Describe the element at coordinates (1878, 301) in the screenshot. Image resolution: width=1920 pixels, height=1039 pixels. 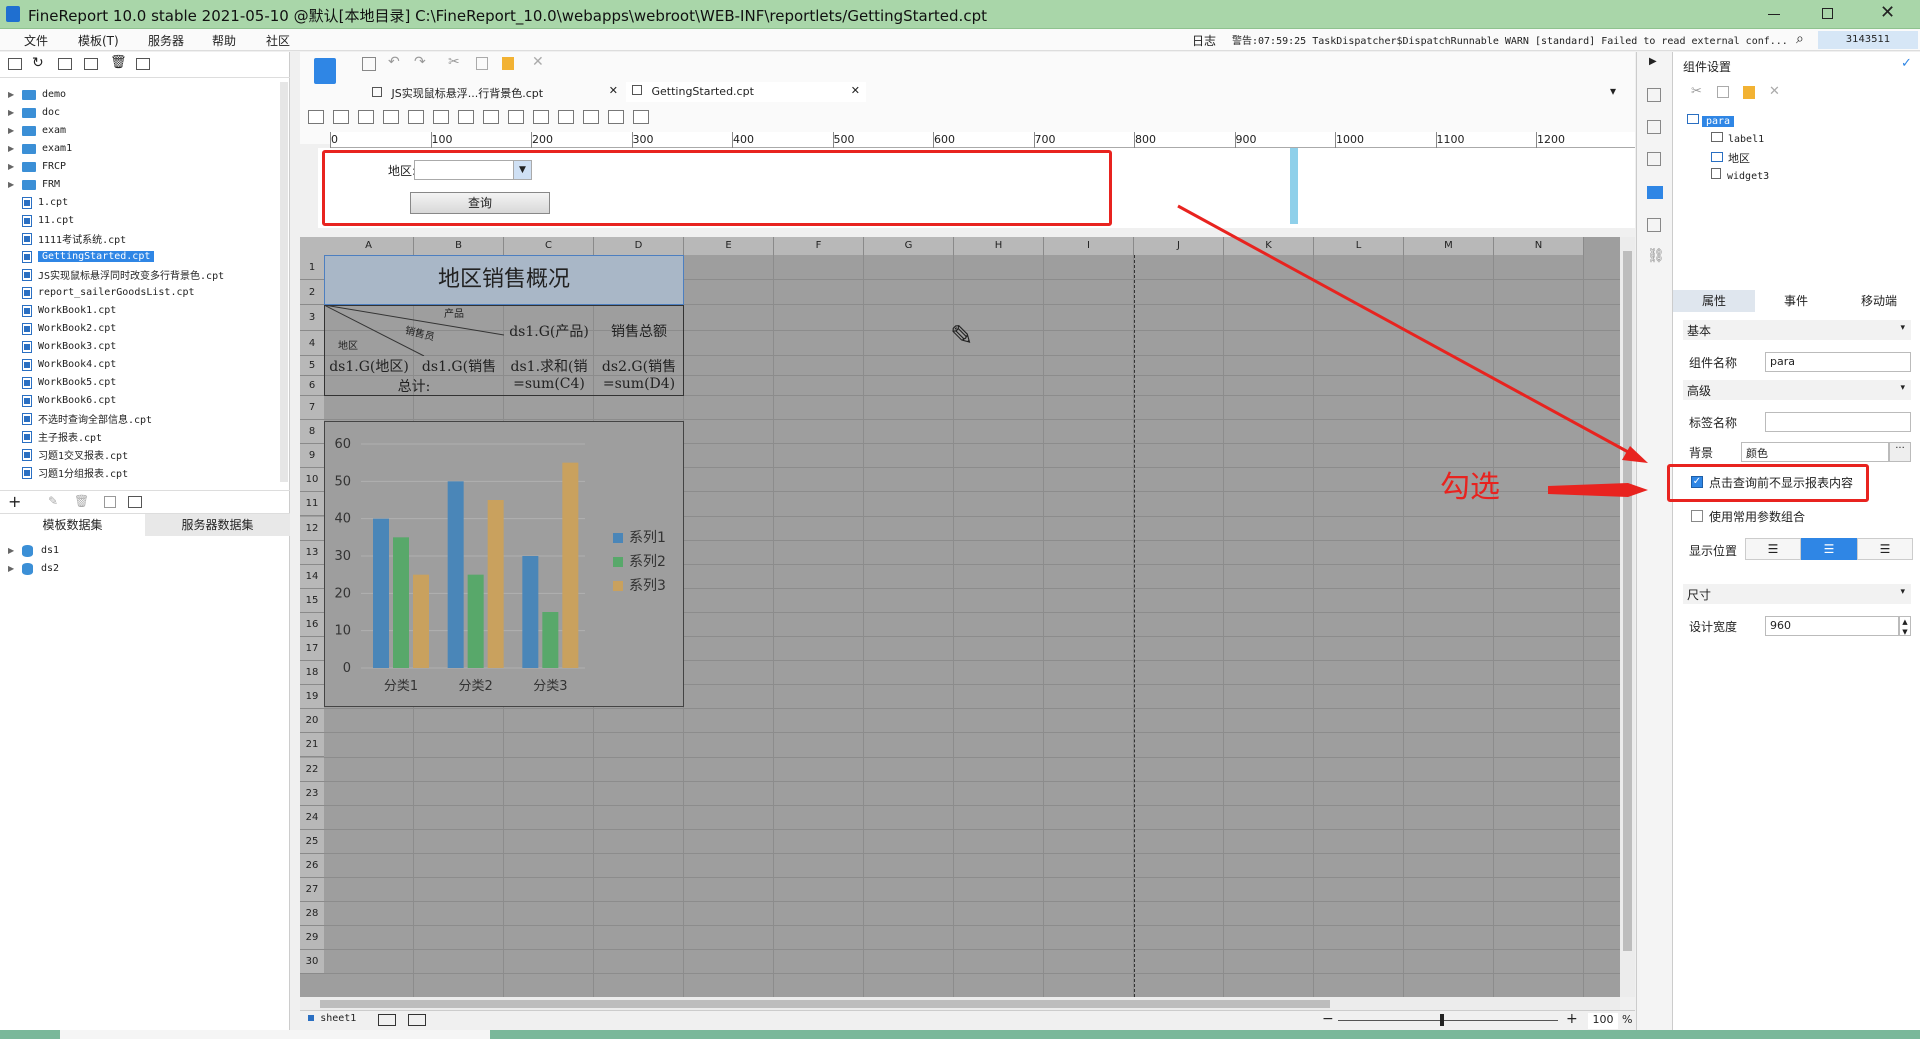
I see `prop-tab-mobile: 移动端` at that location.